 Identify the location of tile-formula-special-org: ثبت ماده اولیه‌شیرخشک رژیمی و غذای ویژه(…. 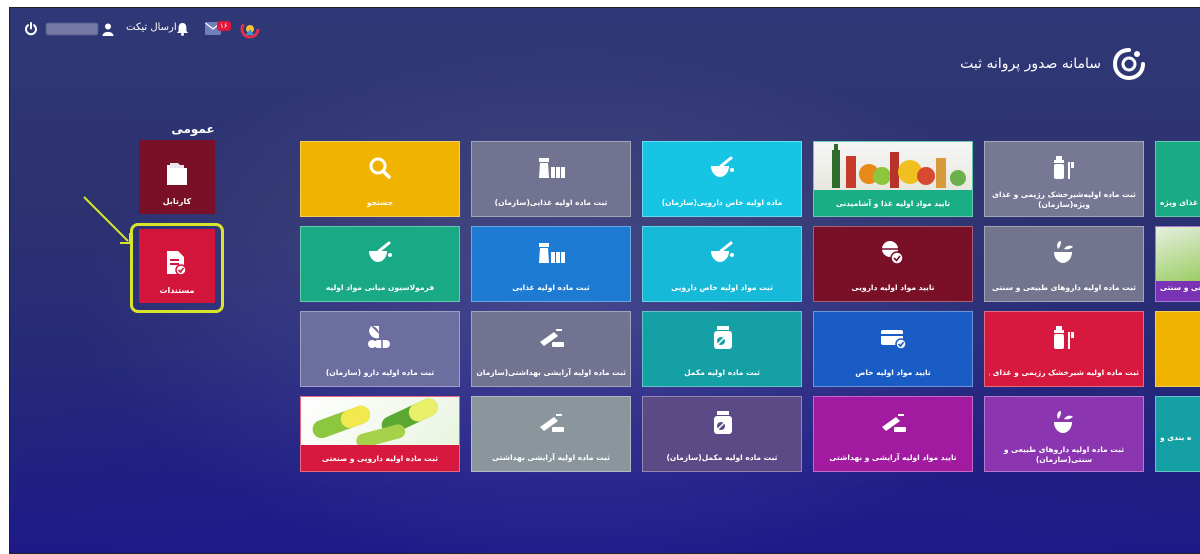
(1064, 179).